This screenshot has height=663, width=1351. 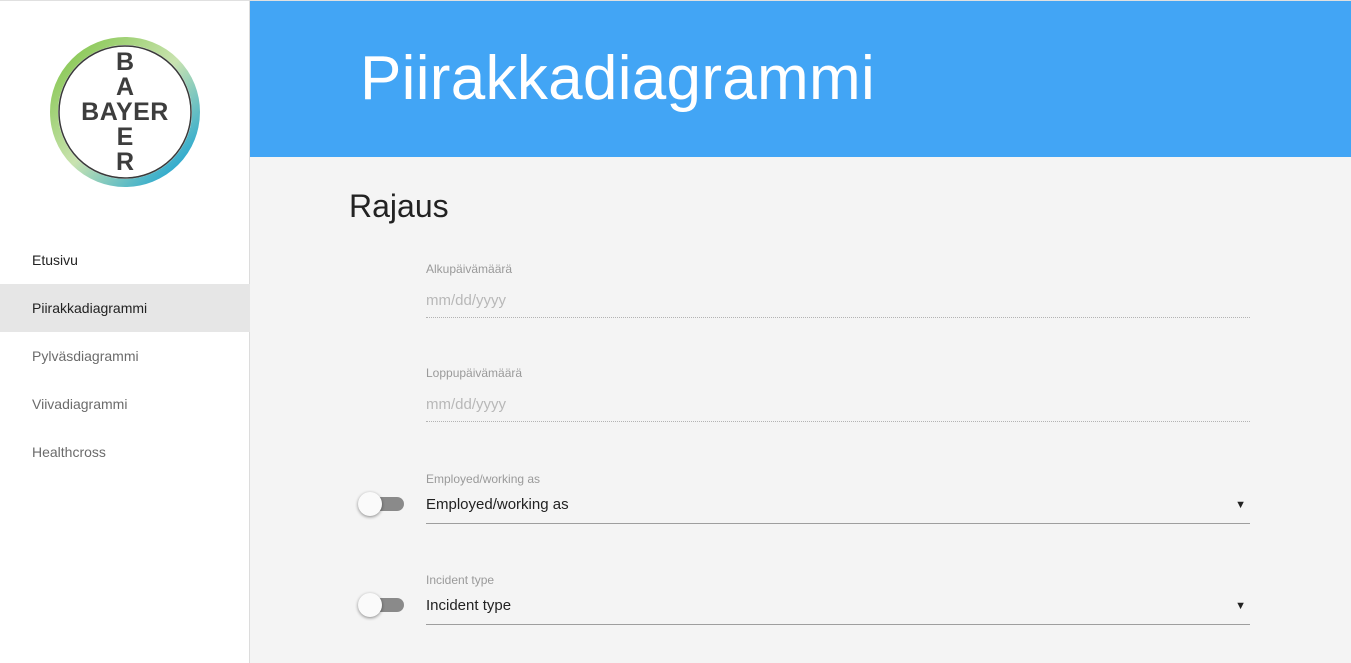 What do you see at coordinates (55, 260) in the screenshot?
I see `sidebar-item-label: Etusivu` at bounding box center [55, 260].